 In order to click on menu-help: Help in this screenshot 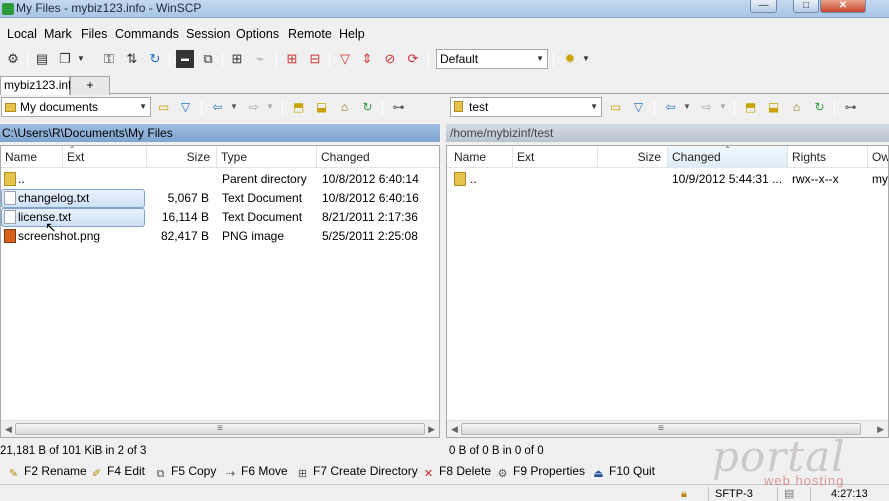, I will do `click(352, 34)`.